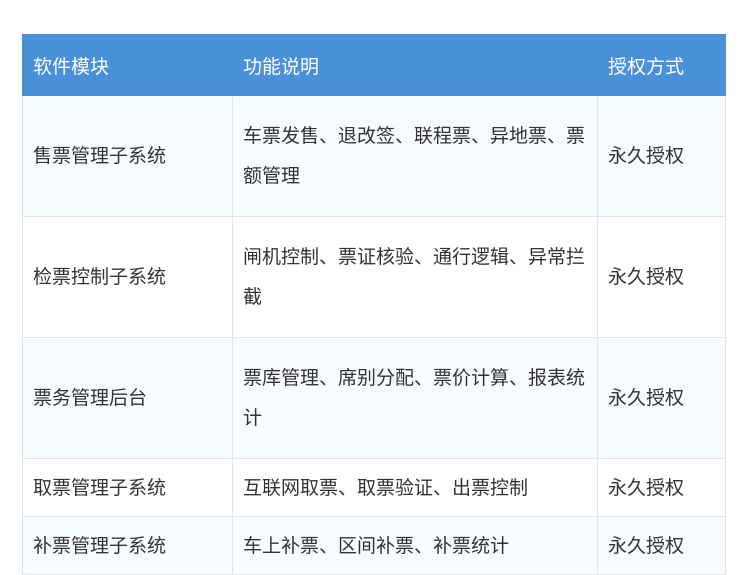  What do you see at coordinates (415, 545) in the screenshot?
I see `cell-description: 车上补票、区间补票、补票统计` at bounding box center [415, 545].